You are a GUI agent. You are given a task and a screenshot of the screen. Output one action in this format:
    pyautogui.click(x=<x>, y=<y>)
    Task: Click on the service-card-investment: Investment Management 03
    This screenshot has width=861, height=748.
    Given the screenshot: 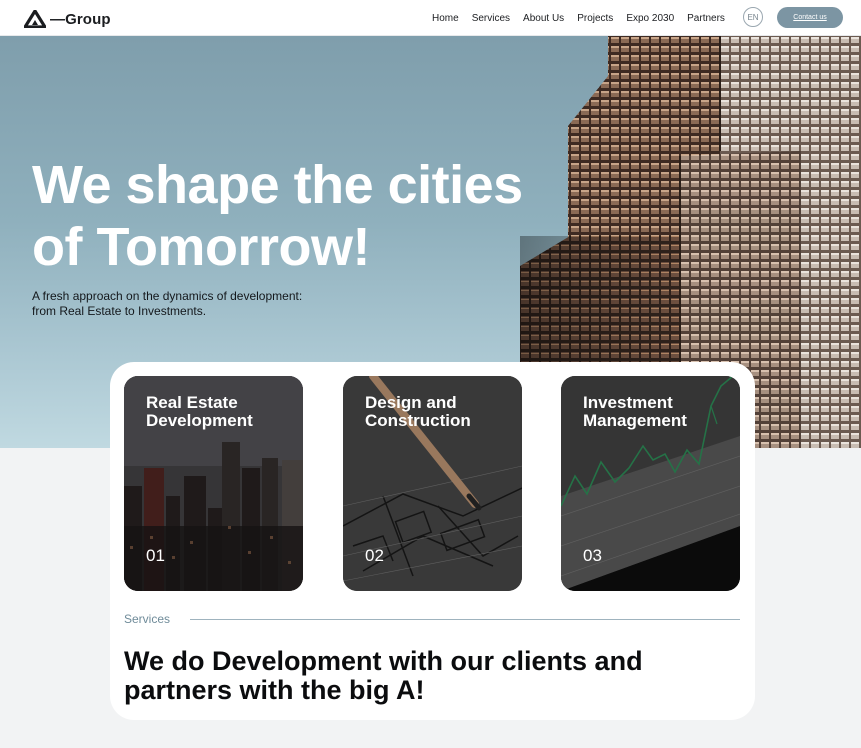 What is the action you would take?
    pyautogui.click(x=650, y=483)
    